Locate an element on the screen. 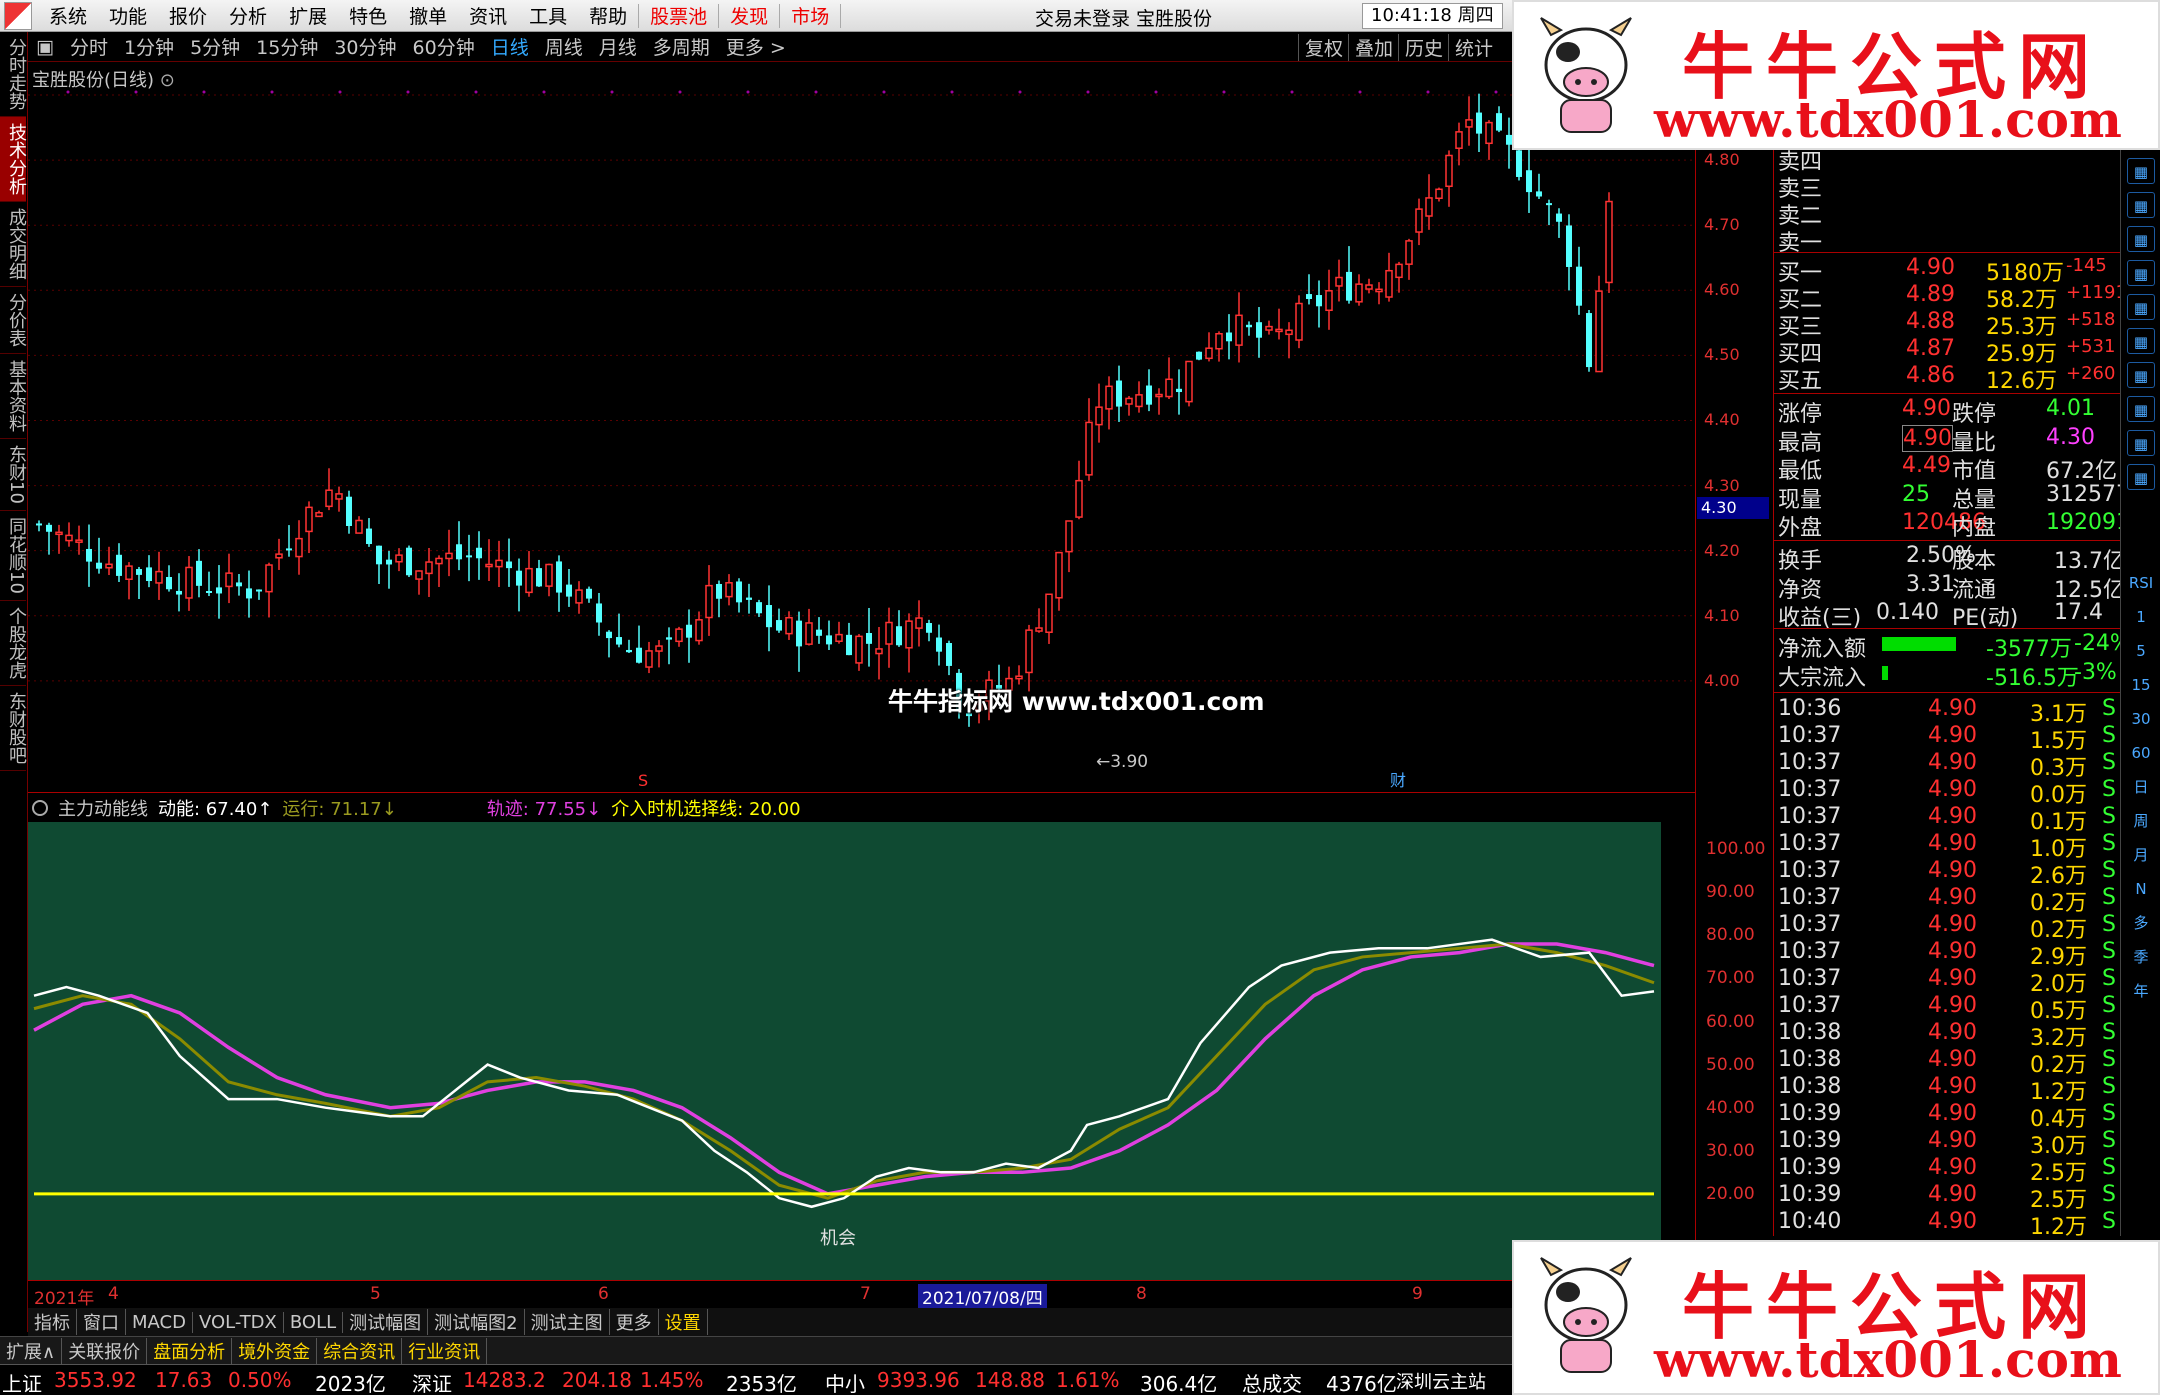 The image size is (2160, 1395). ind-tab-test-main: 测试主图 is located at coordinates (567, 1322).